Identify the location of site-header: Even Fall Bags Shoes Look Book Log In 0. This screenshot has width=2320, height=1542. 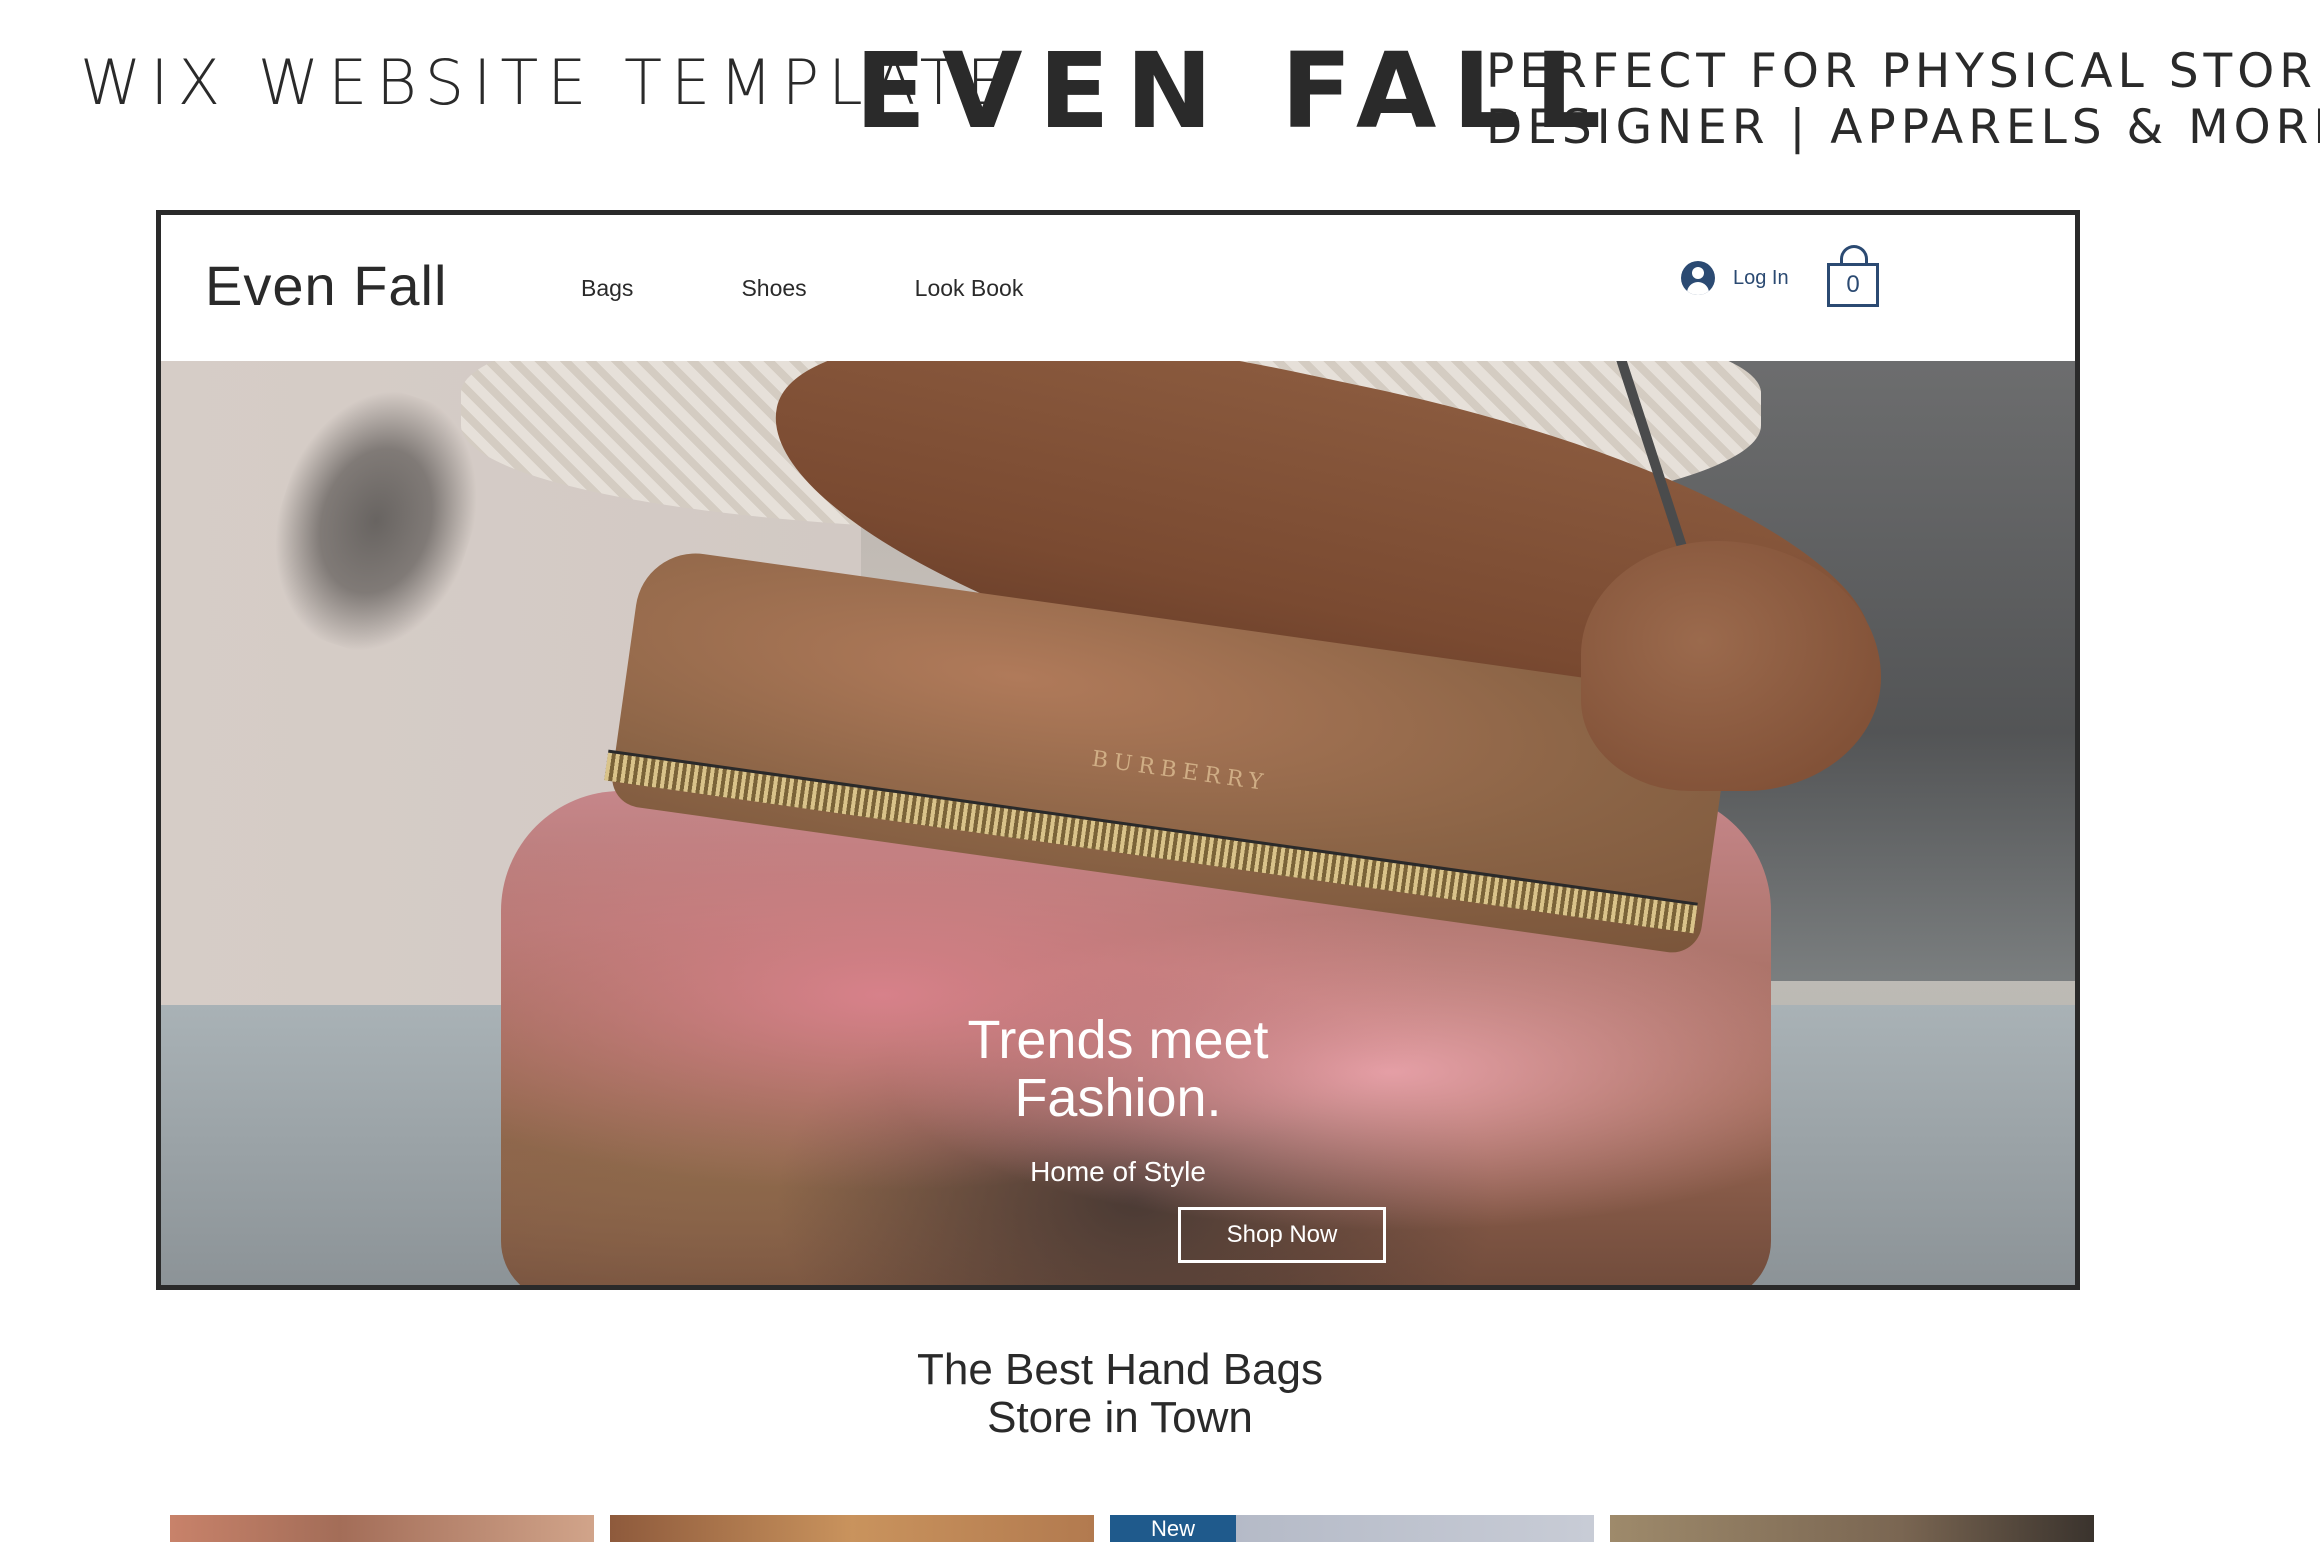
(1118, 288).